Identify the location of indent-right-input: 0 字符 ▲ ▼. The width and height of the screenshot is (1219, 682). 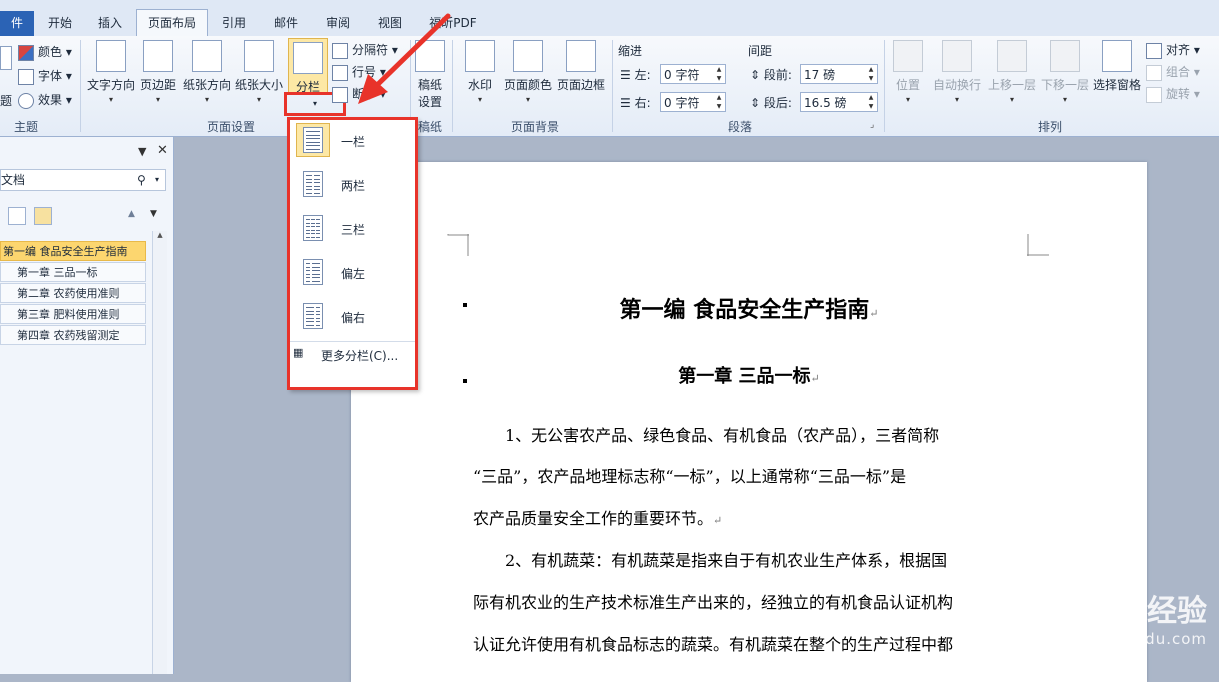
(693, 102).